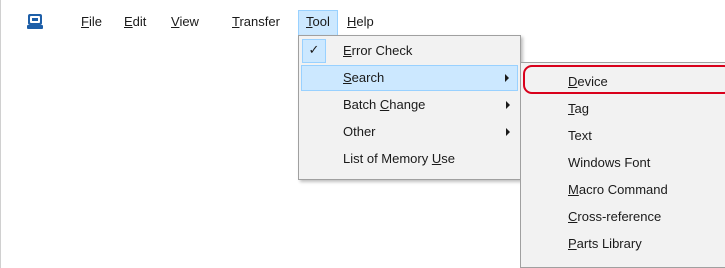  I want to click on menu-view: View, so click(185, 23).